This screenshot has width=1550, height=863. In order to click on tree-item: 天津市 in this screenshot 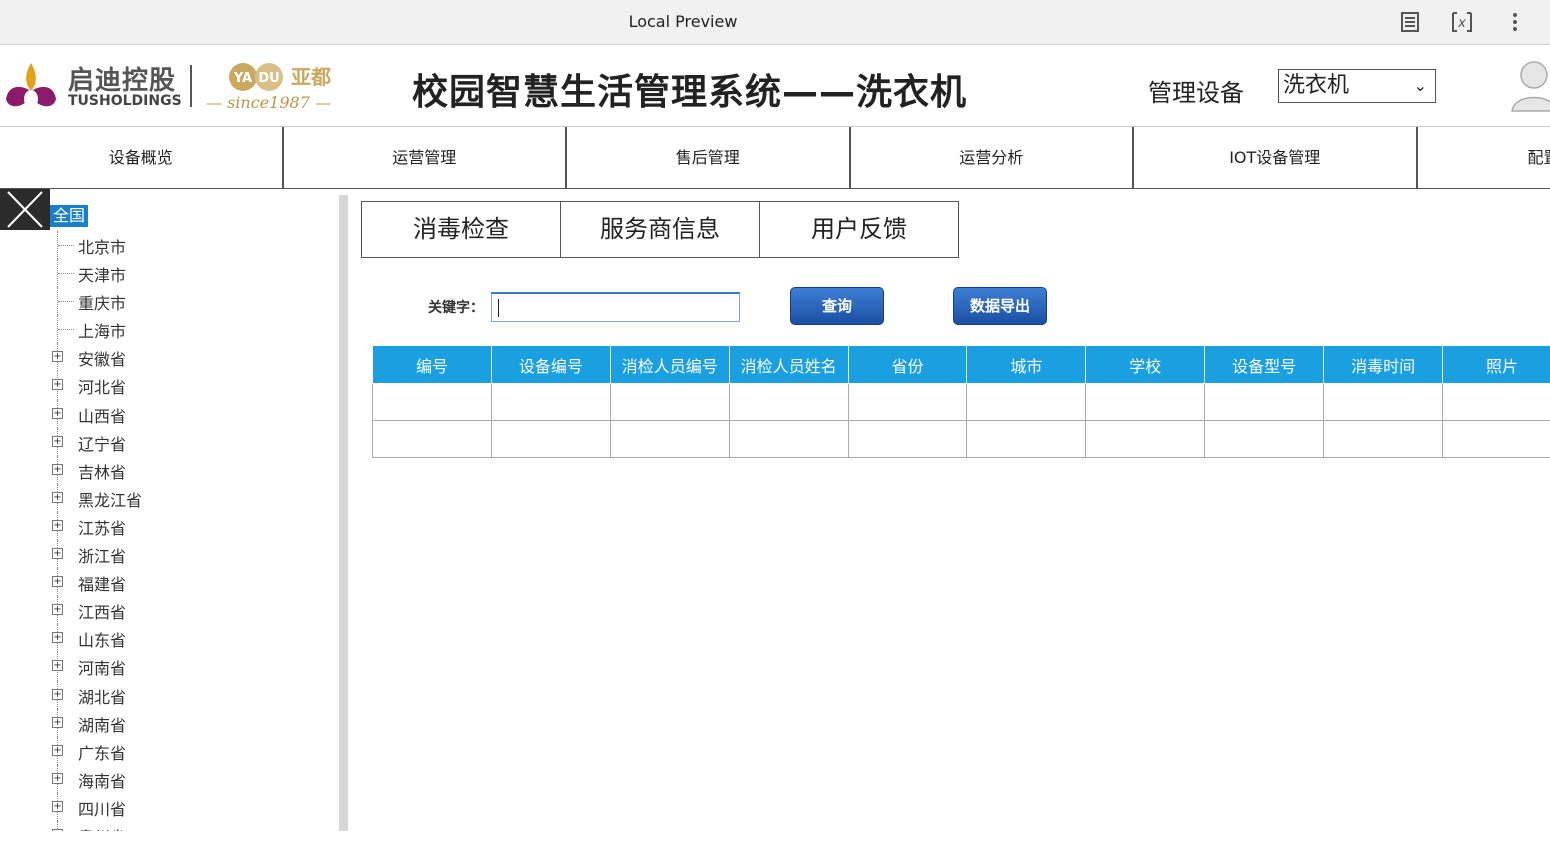, I will do `click(190, 273)`.